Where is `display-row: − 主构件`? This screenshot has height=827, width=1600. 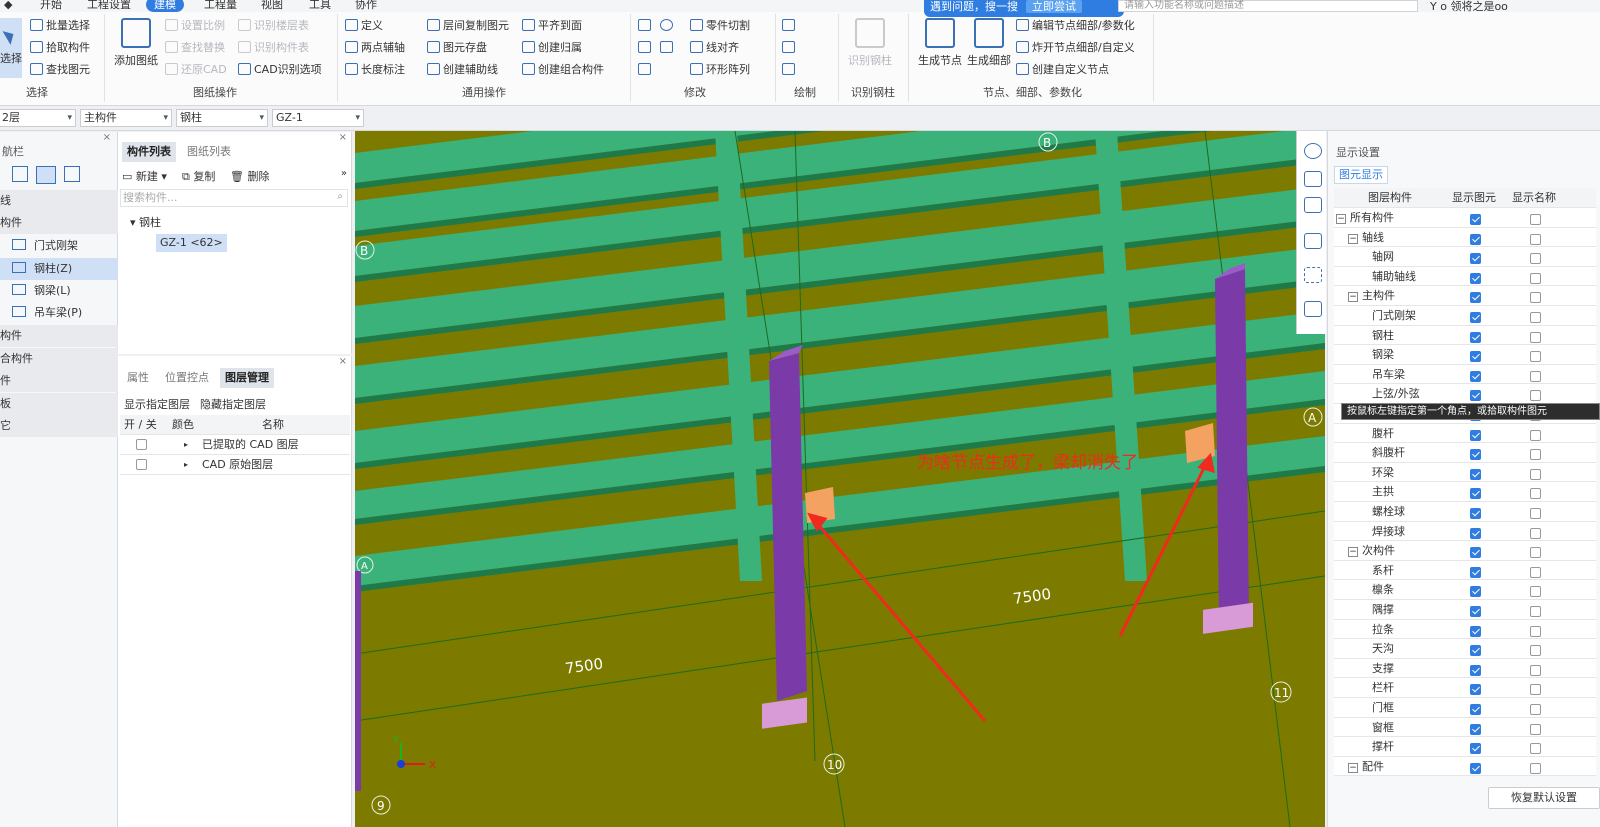 display-row: − 主构件 is located at coordinates (1465, 296).